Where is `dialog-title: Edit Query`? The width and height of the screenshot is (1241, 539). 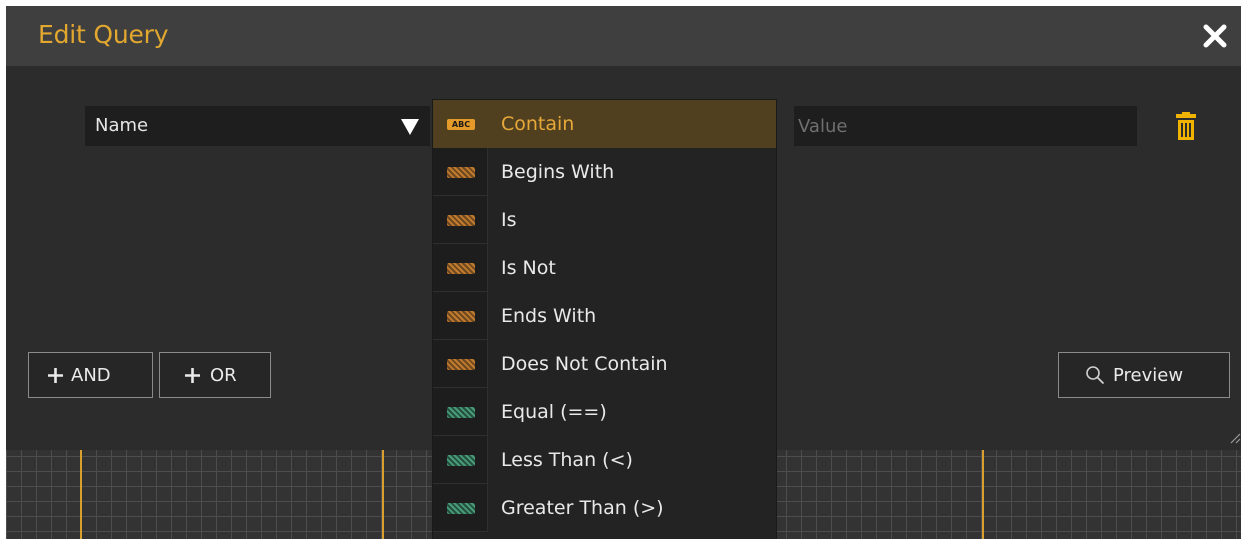 dialog-title: Edit Query is located at coordinates (103, 34).